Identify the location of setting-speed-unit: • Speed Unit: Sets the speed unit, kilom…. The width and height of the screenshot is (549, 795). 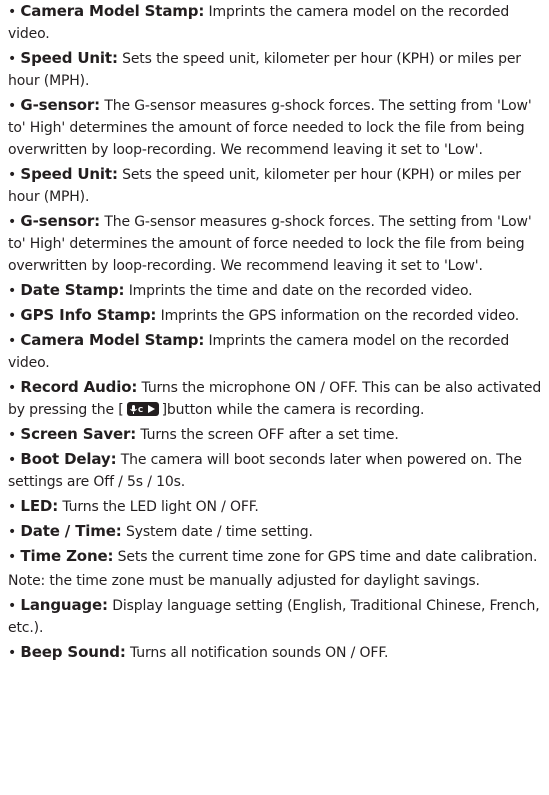
(264, 69).